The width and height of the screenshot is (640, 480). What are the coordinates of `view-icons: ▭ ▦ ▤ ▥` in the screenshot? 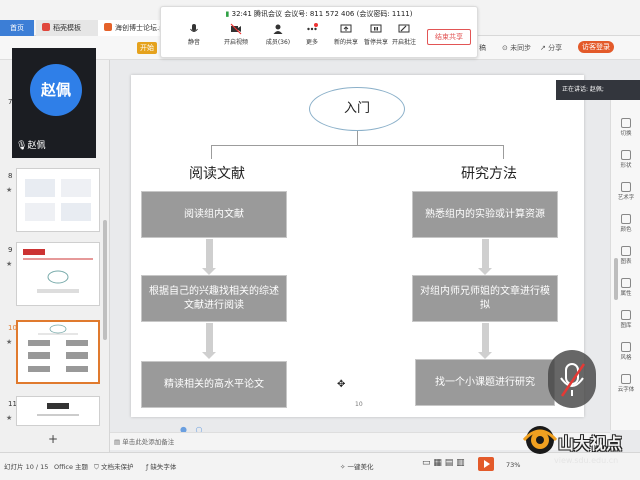 It's located at (443, 463).